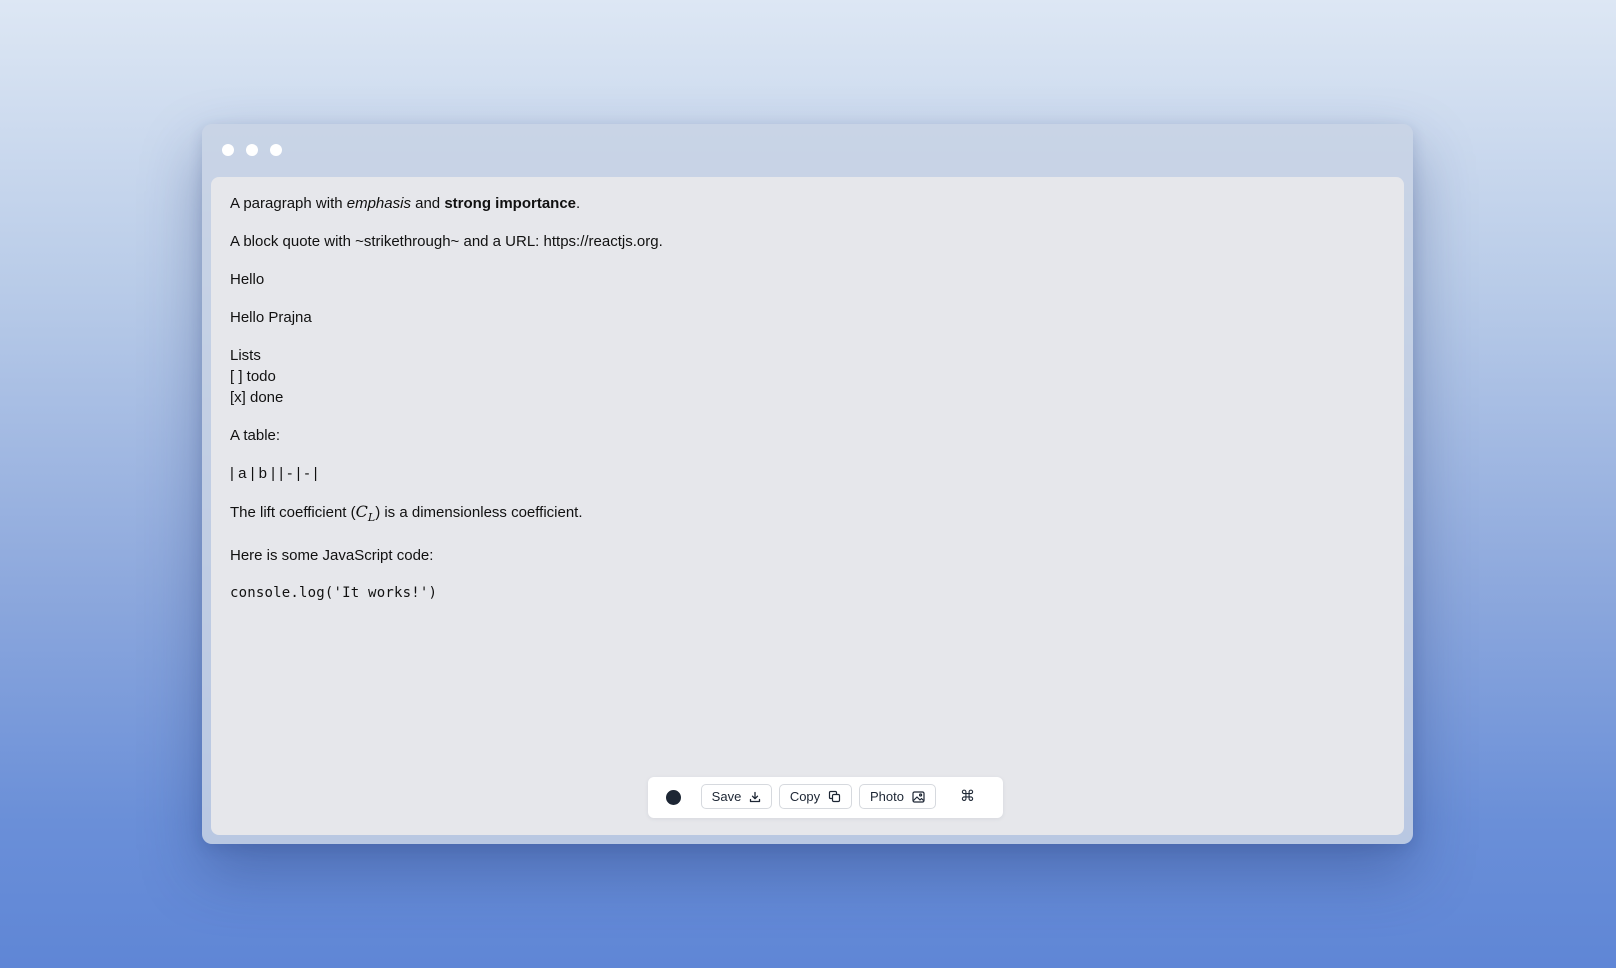 This screenshot has width=1616, height=968. What do you see at coordinates (805, 796) in the screenshot?
I see `copy-label: Copy` at bounding box center [805, 796].